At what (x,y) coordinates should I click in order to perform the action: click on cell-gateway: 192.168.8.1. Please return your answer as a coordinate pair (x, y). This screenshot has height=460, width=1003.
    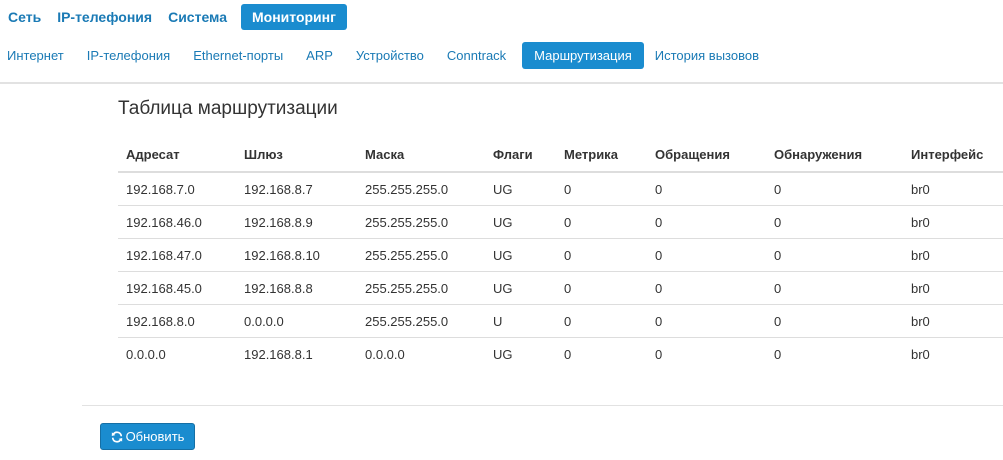
    Looking at the image, I should click on (296, 353).